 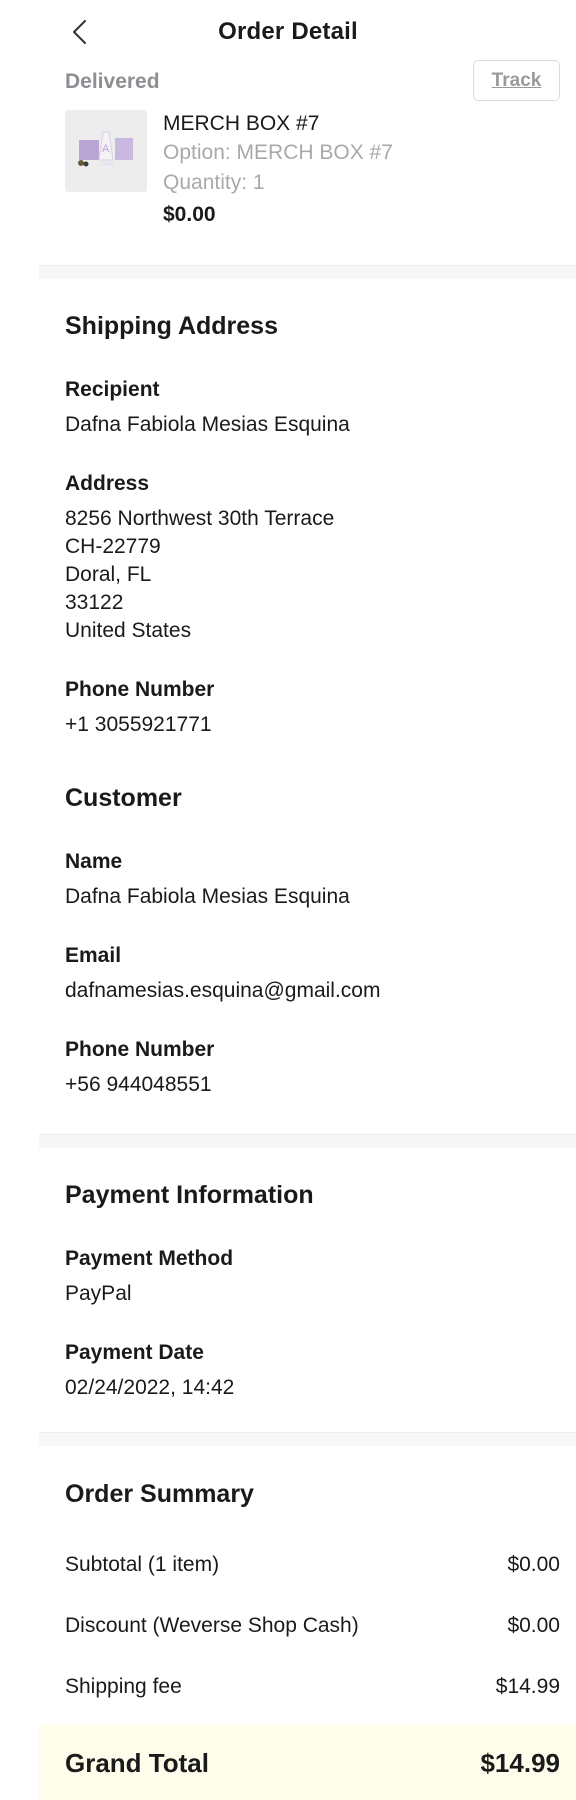 I want to click on shipping-fee-value: $14.99, so click(x=527, y=1686).